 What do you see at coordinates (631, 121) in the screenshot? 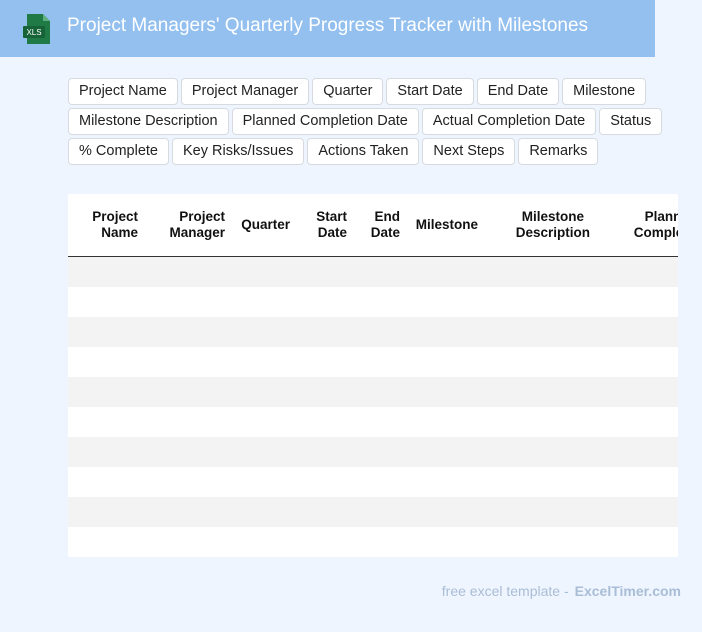
I see `field-chip: Status` at bounding box center [631, 121].